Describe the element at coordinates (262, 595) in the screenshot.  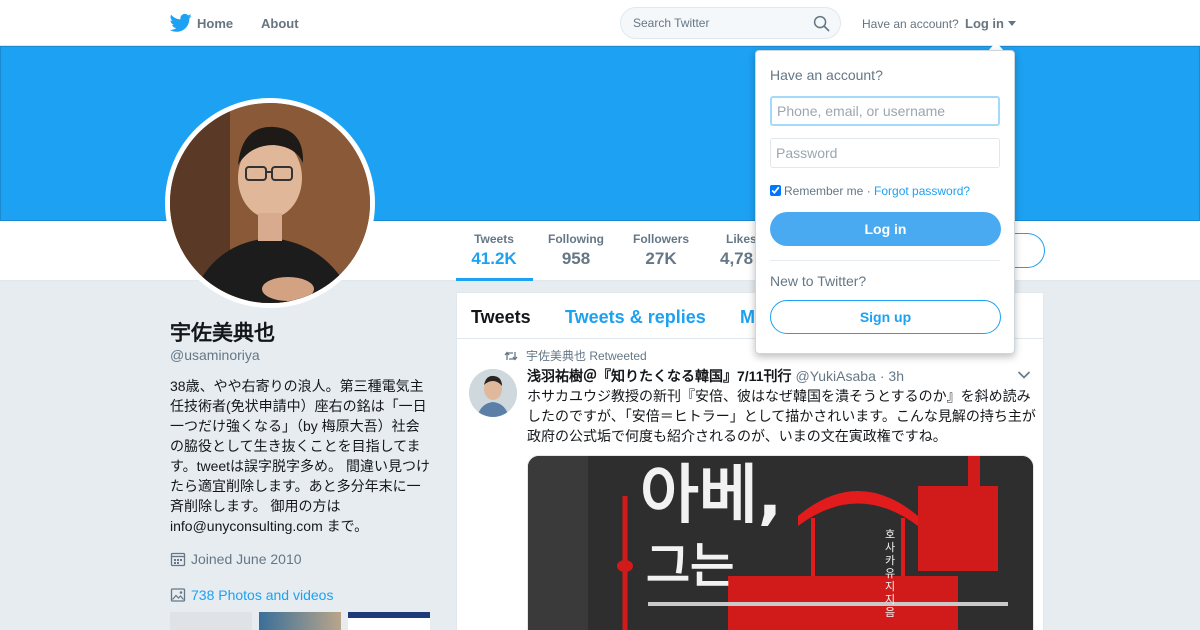
I see `photos-videos-label: 738 Photos and videos` at that location.